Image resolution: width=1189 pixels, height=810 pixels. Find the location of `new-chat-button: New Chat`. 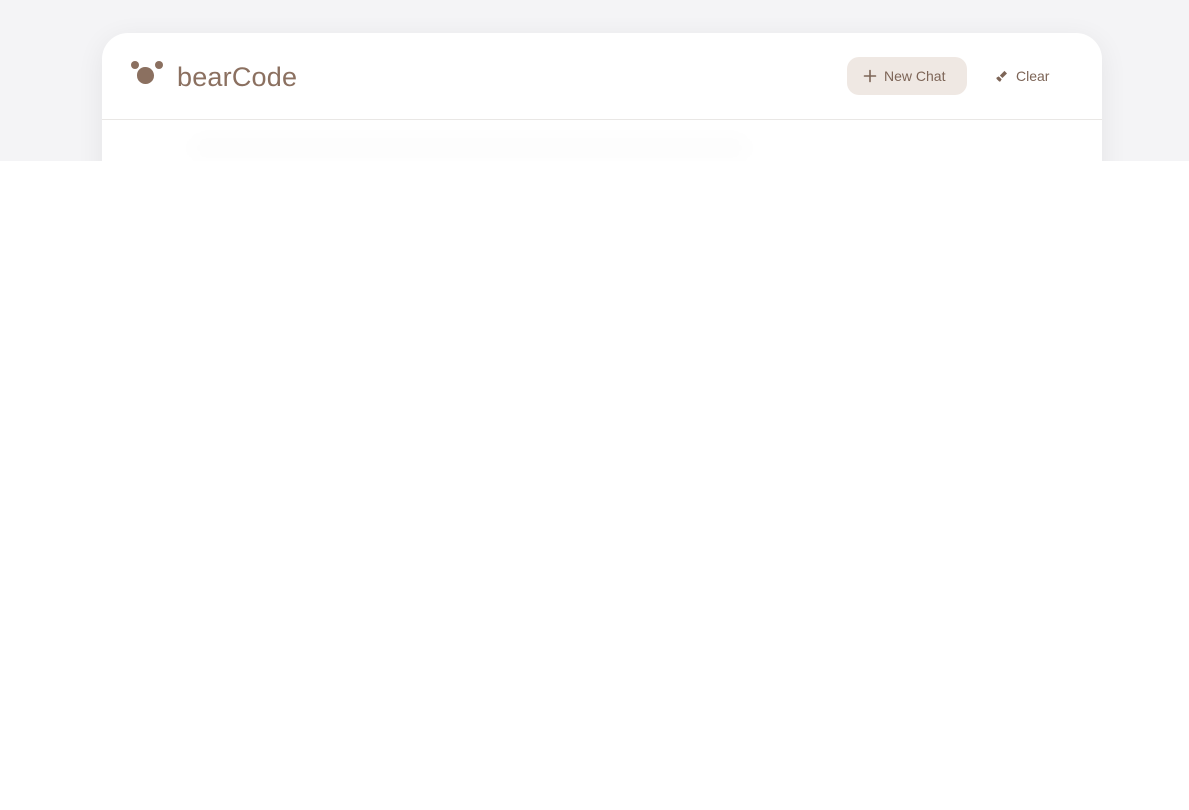

new-chat-button: New Chat is located at coordinates (907, 76).